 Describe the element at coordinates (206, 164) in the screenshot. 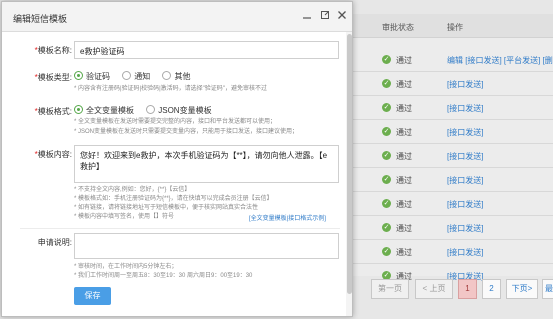

I see `template-content-textarea: 您好！欢迎来到e救护，本次手机验证码为【**】，请勿向他人泄露。【e救护】` at that location.